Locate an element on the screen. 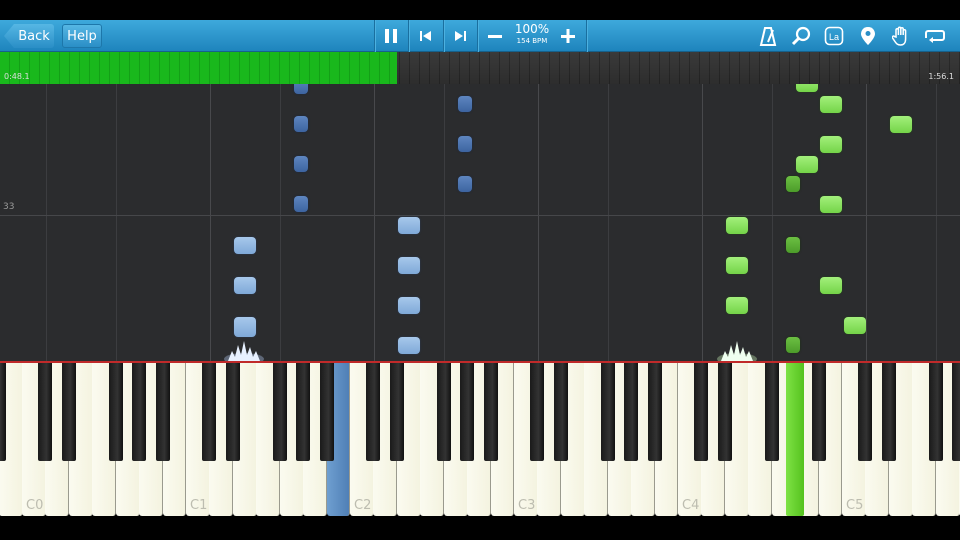  elapsed-time: 0:48.1 is located at coordinates (17, 76).